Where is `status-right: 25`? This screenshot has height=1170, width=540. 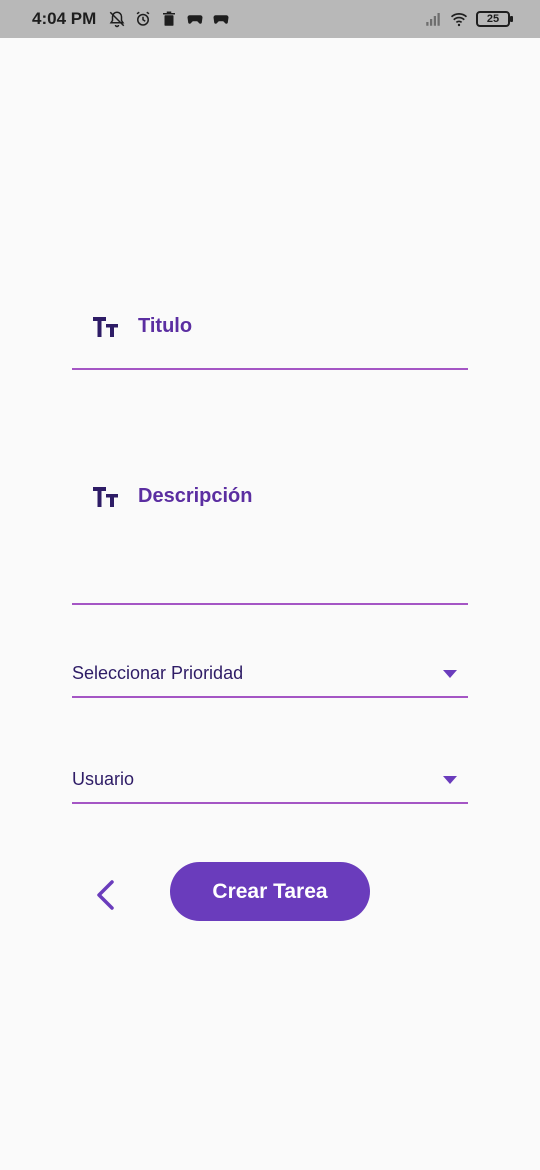
status-right: 25 is located at coordinates (468, 19).